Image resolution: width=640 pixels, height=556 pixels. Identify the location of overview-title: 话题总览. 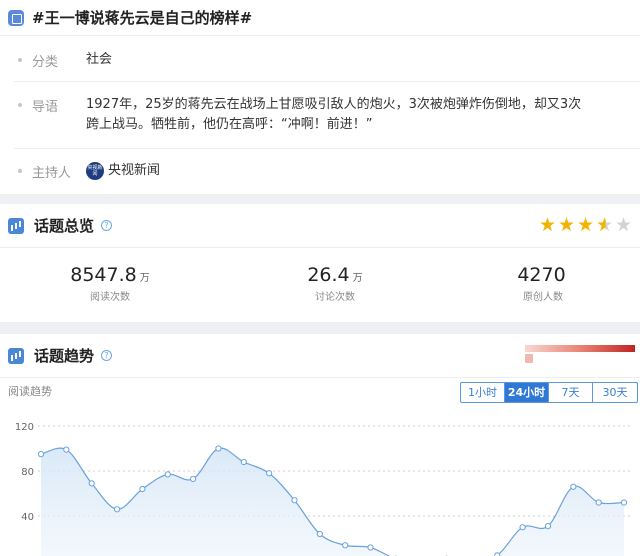
(64, 226).